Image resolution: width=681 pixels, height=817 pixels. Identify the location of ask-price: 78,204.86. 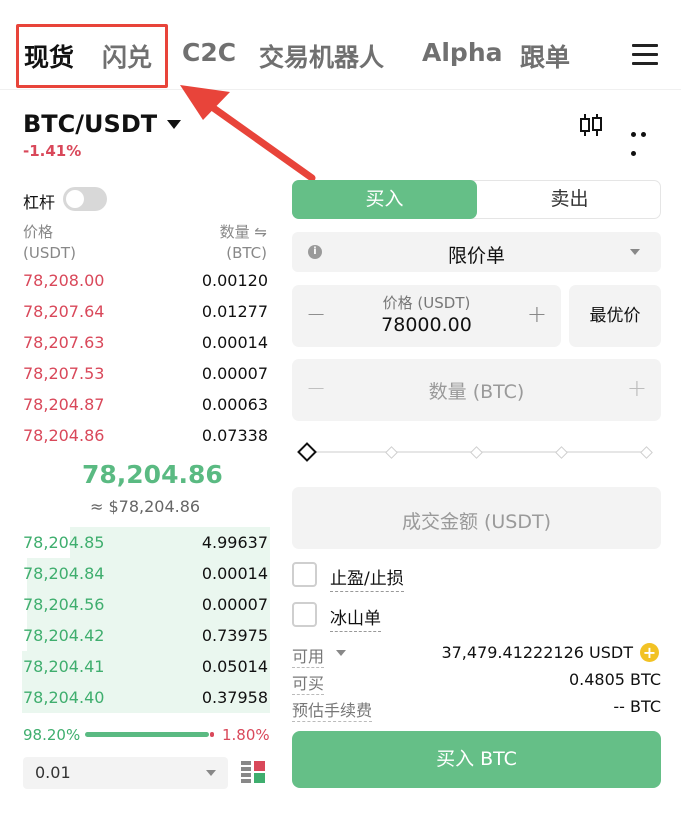
(64, 435).